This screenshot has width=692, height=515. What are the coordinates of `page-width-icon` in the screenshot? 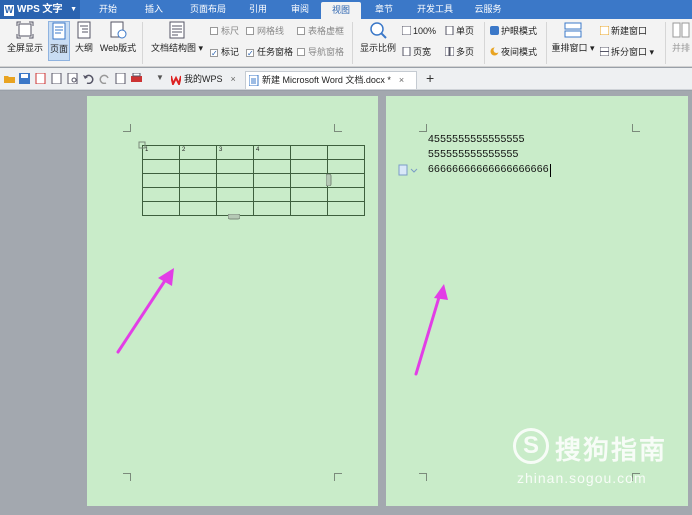 It's located at (406, 51).